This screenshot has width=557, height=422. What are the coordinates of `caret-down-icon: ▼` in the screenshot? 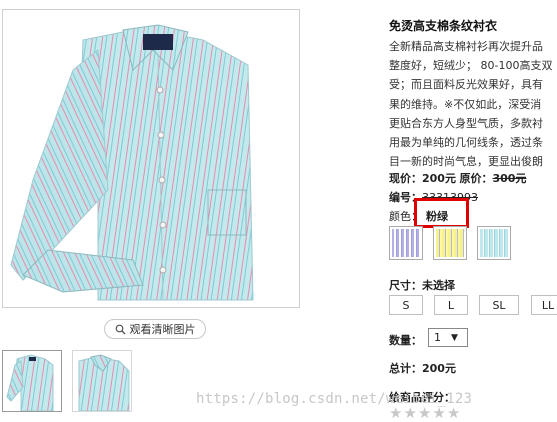 It's located at (454, 337).